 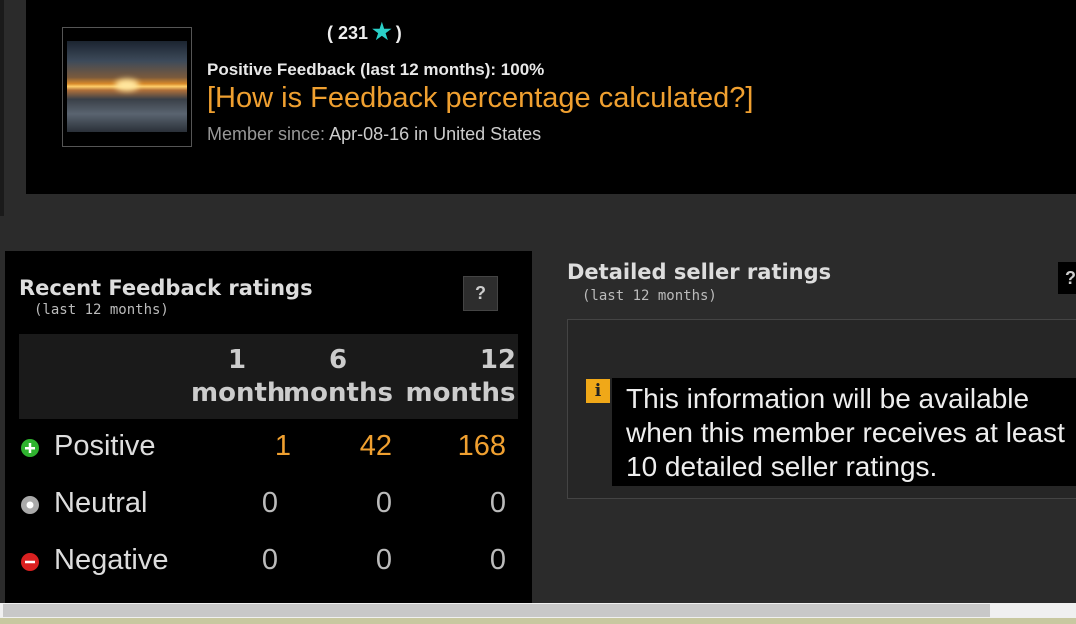 I want to click on avatar-image, so click(x=127, y=86).